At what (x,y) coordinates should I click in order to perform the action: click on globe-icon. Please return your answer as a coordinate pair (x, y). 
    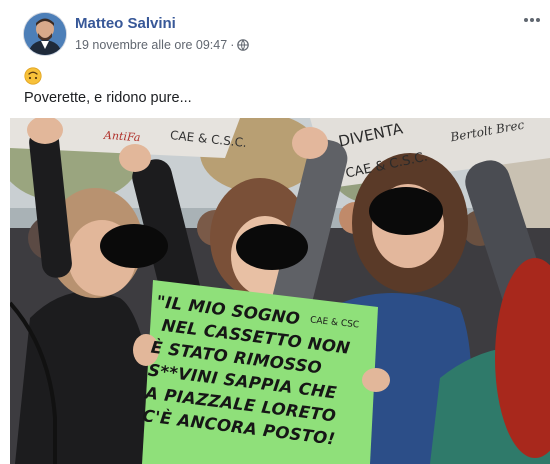
    Looking at the image, I should click on (243, 45).